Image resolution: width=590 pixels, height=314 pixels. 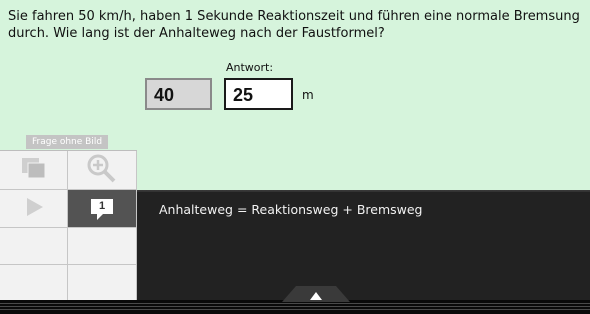 I want to click on copy-button, so click(x=34, y=170).